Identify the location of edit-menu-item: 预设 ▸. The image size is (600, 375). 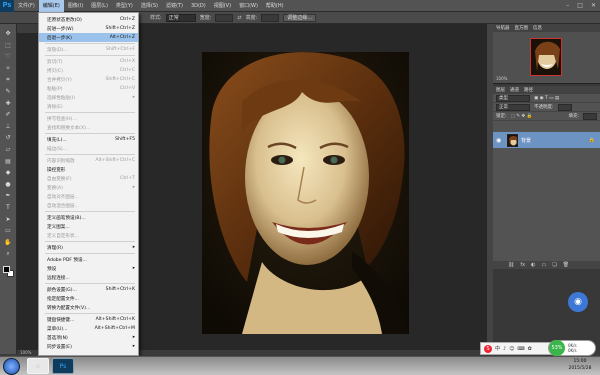
(88, 268).